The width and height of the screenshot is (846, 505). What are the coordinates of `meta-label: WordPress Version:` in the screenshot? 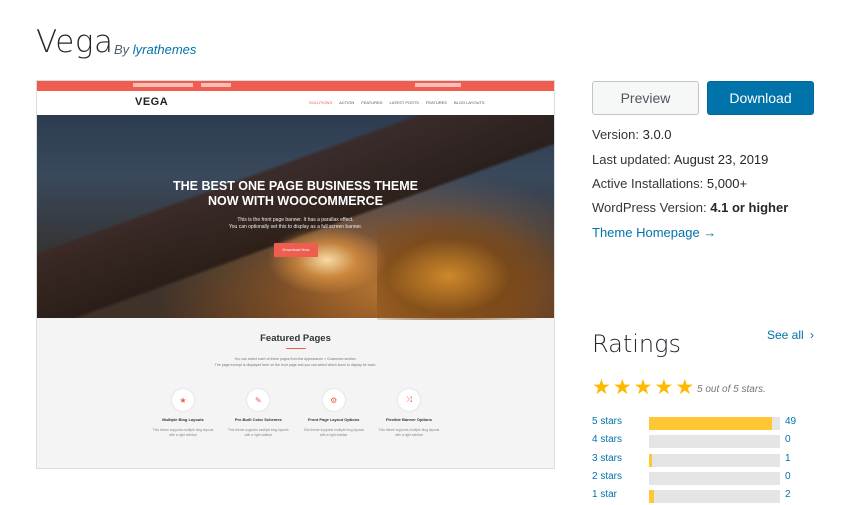 It's located at (649, 207).